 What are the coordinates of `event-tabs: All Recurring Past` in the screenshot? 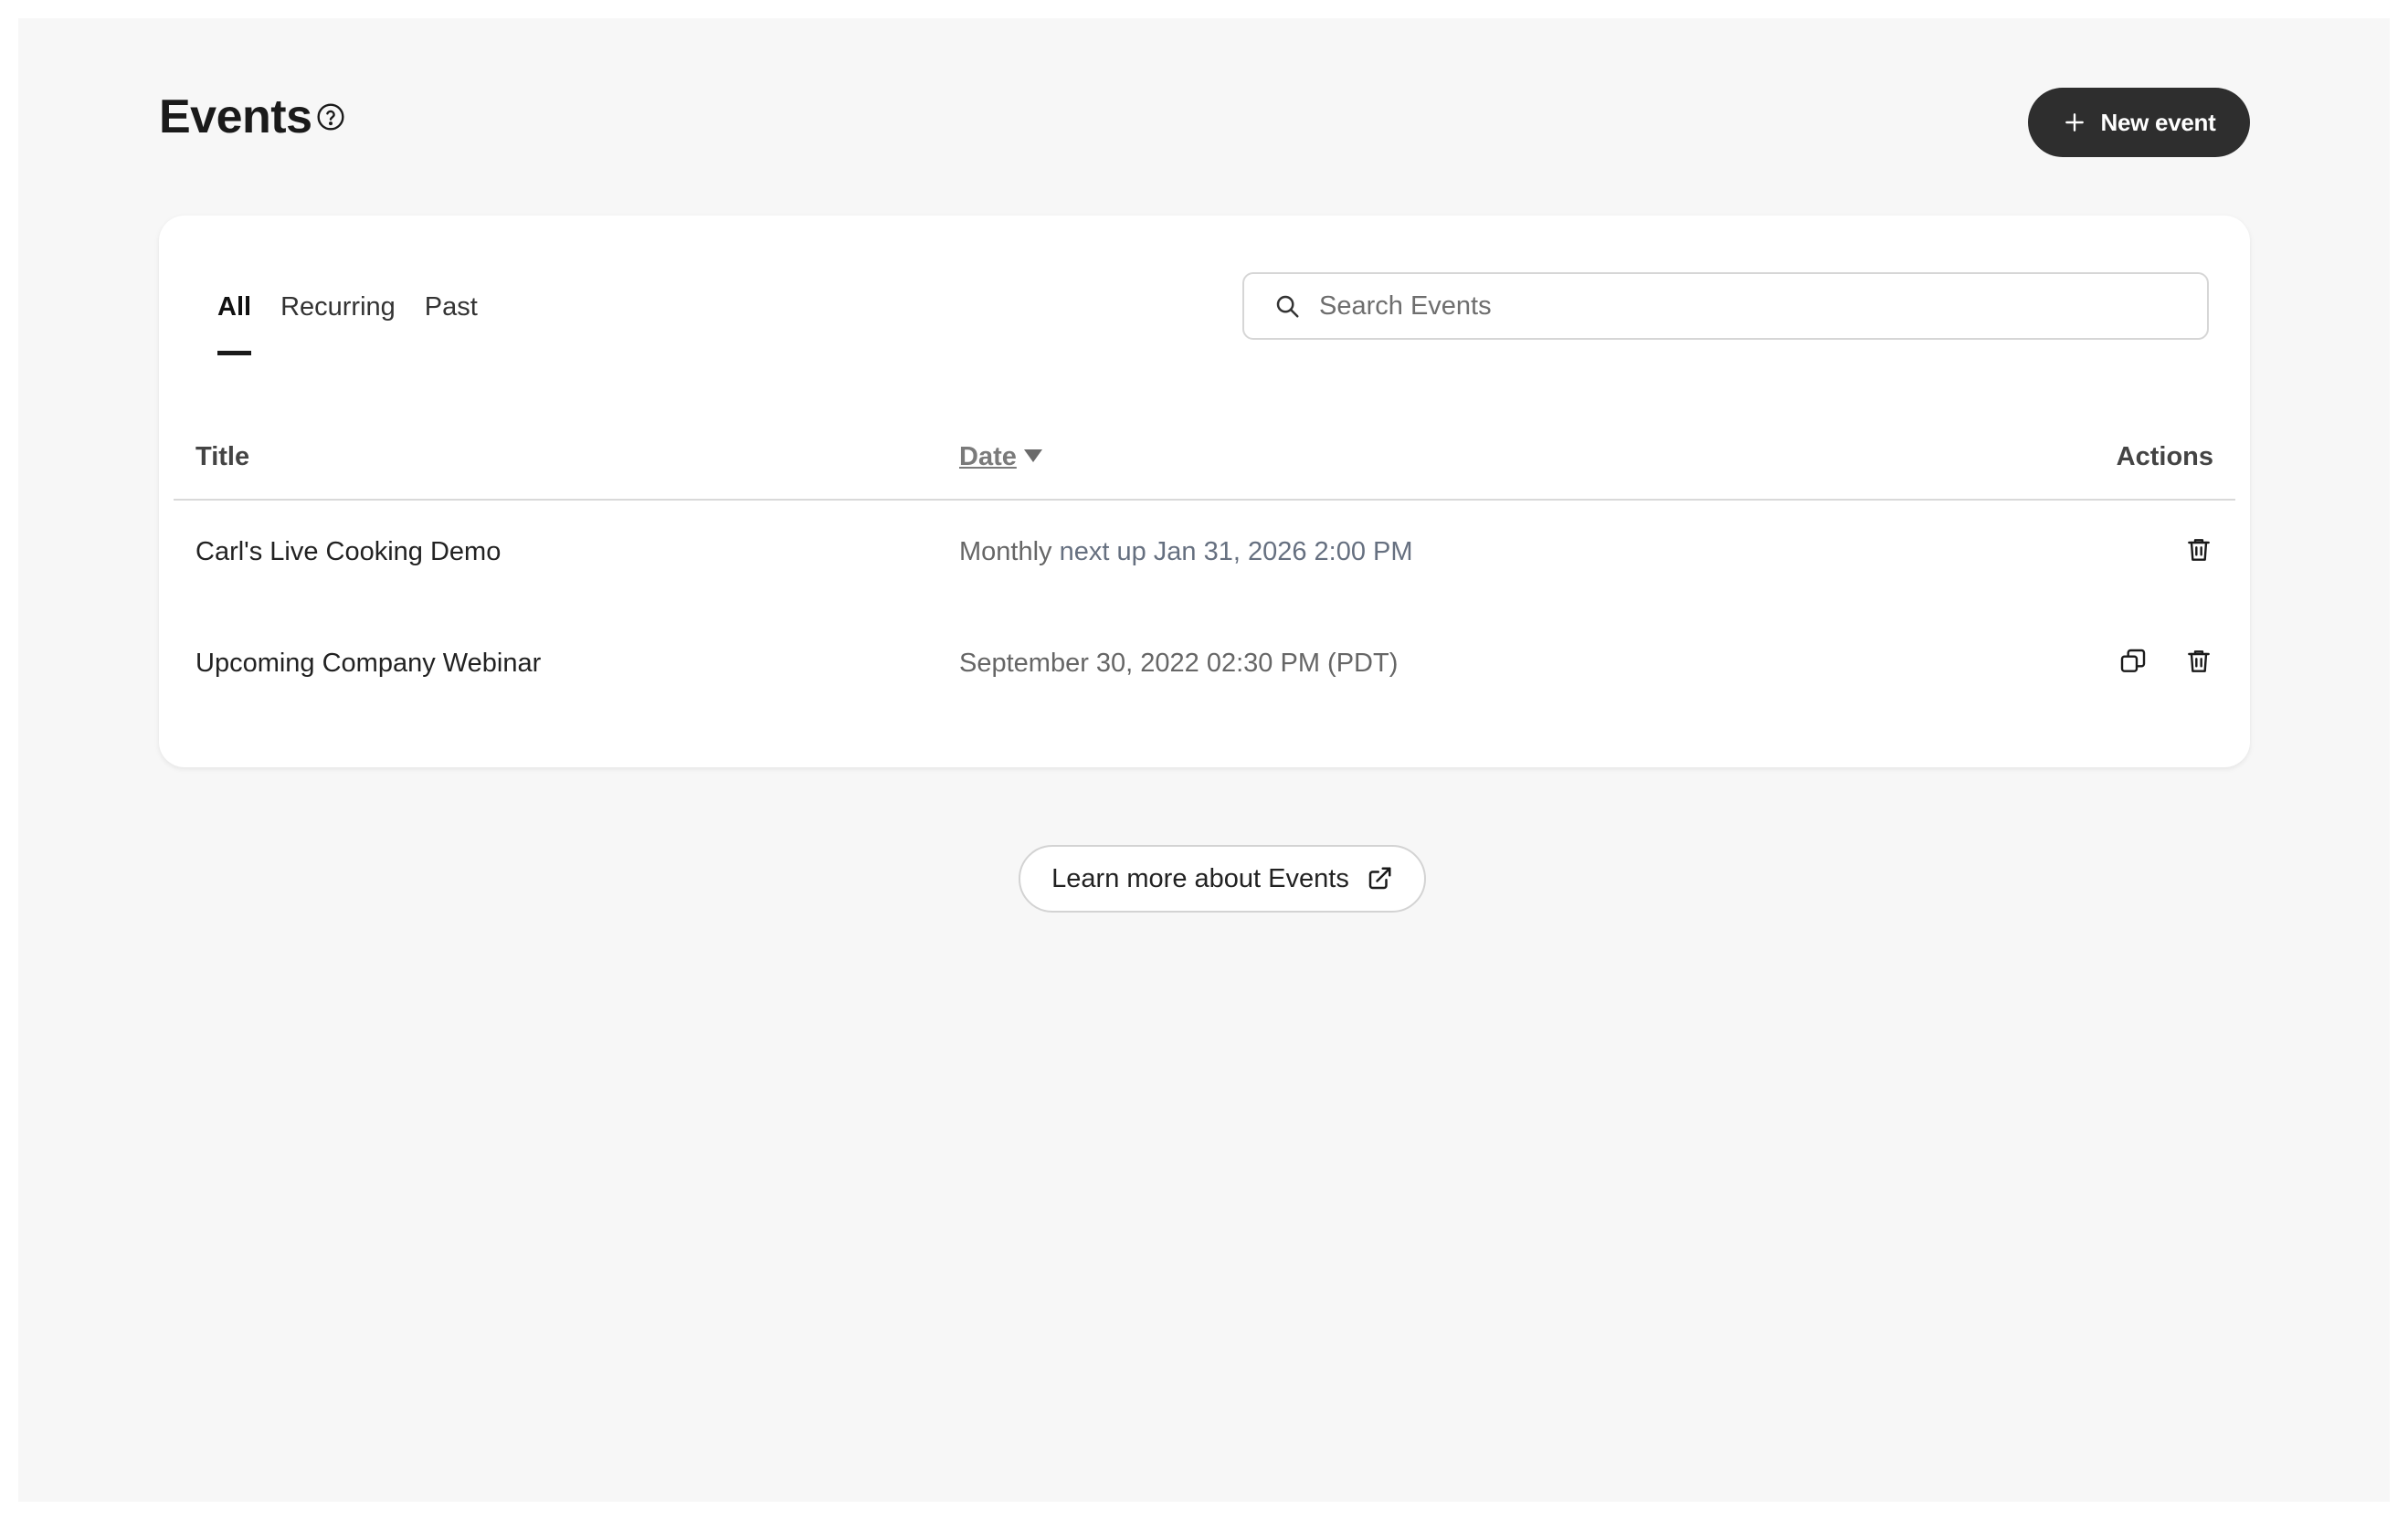 It's located at (347, 323).